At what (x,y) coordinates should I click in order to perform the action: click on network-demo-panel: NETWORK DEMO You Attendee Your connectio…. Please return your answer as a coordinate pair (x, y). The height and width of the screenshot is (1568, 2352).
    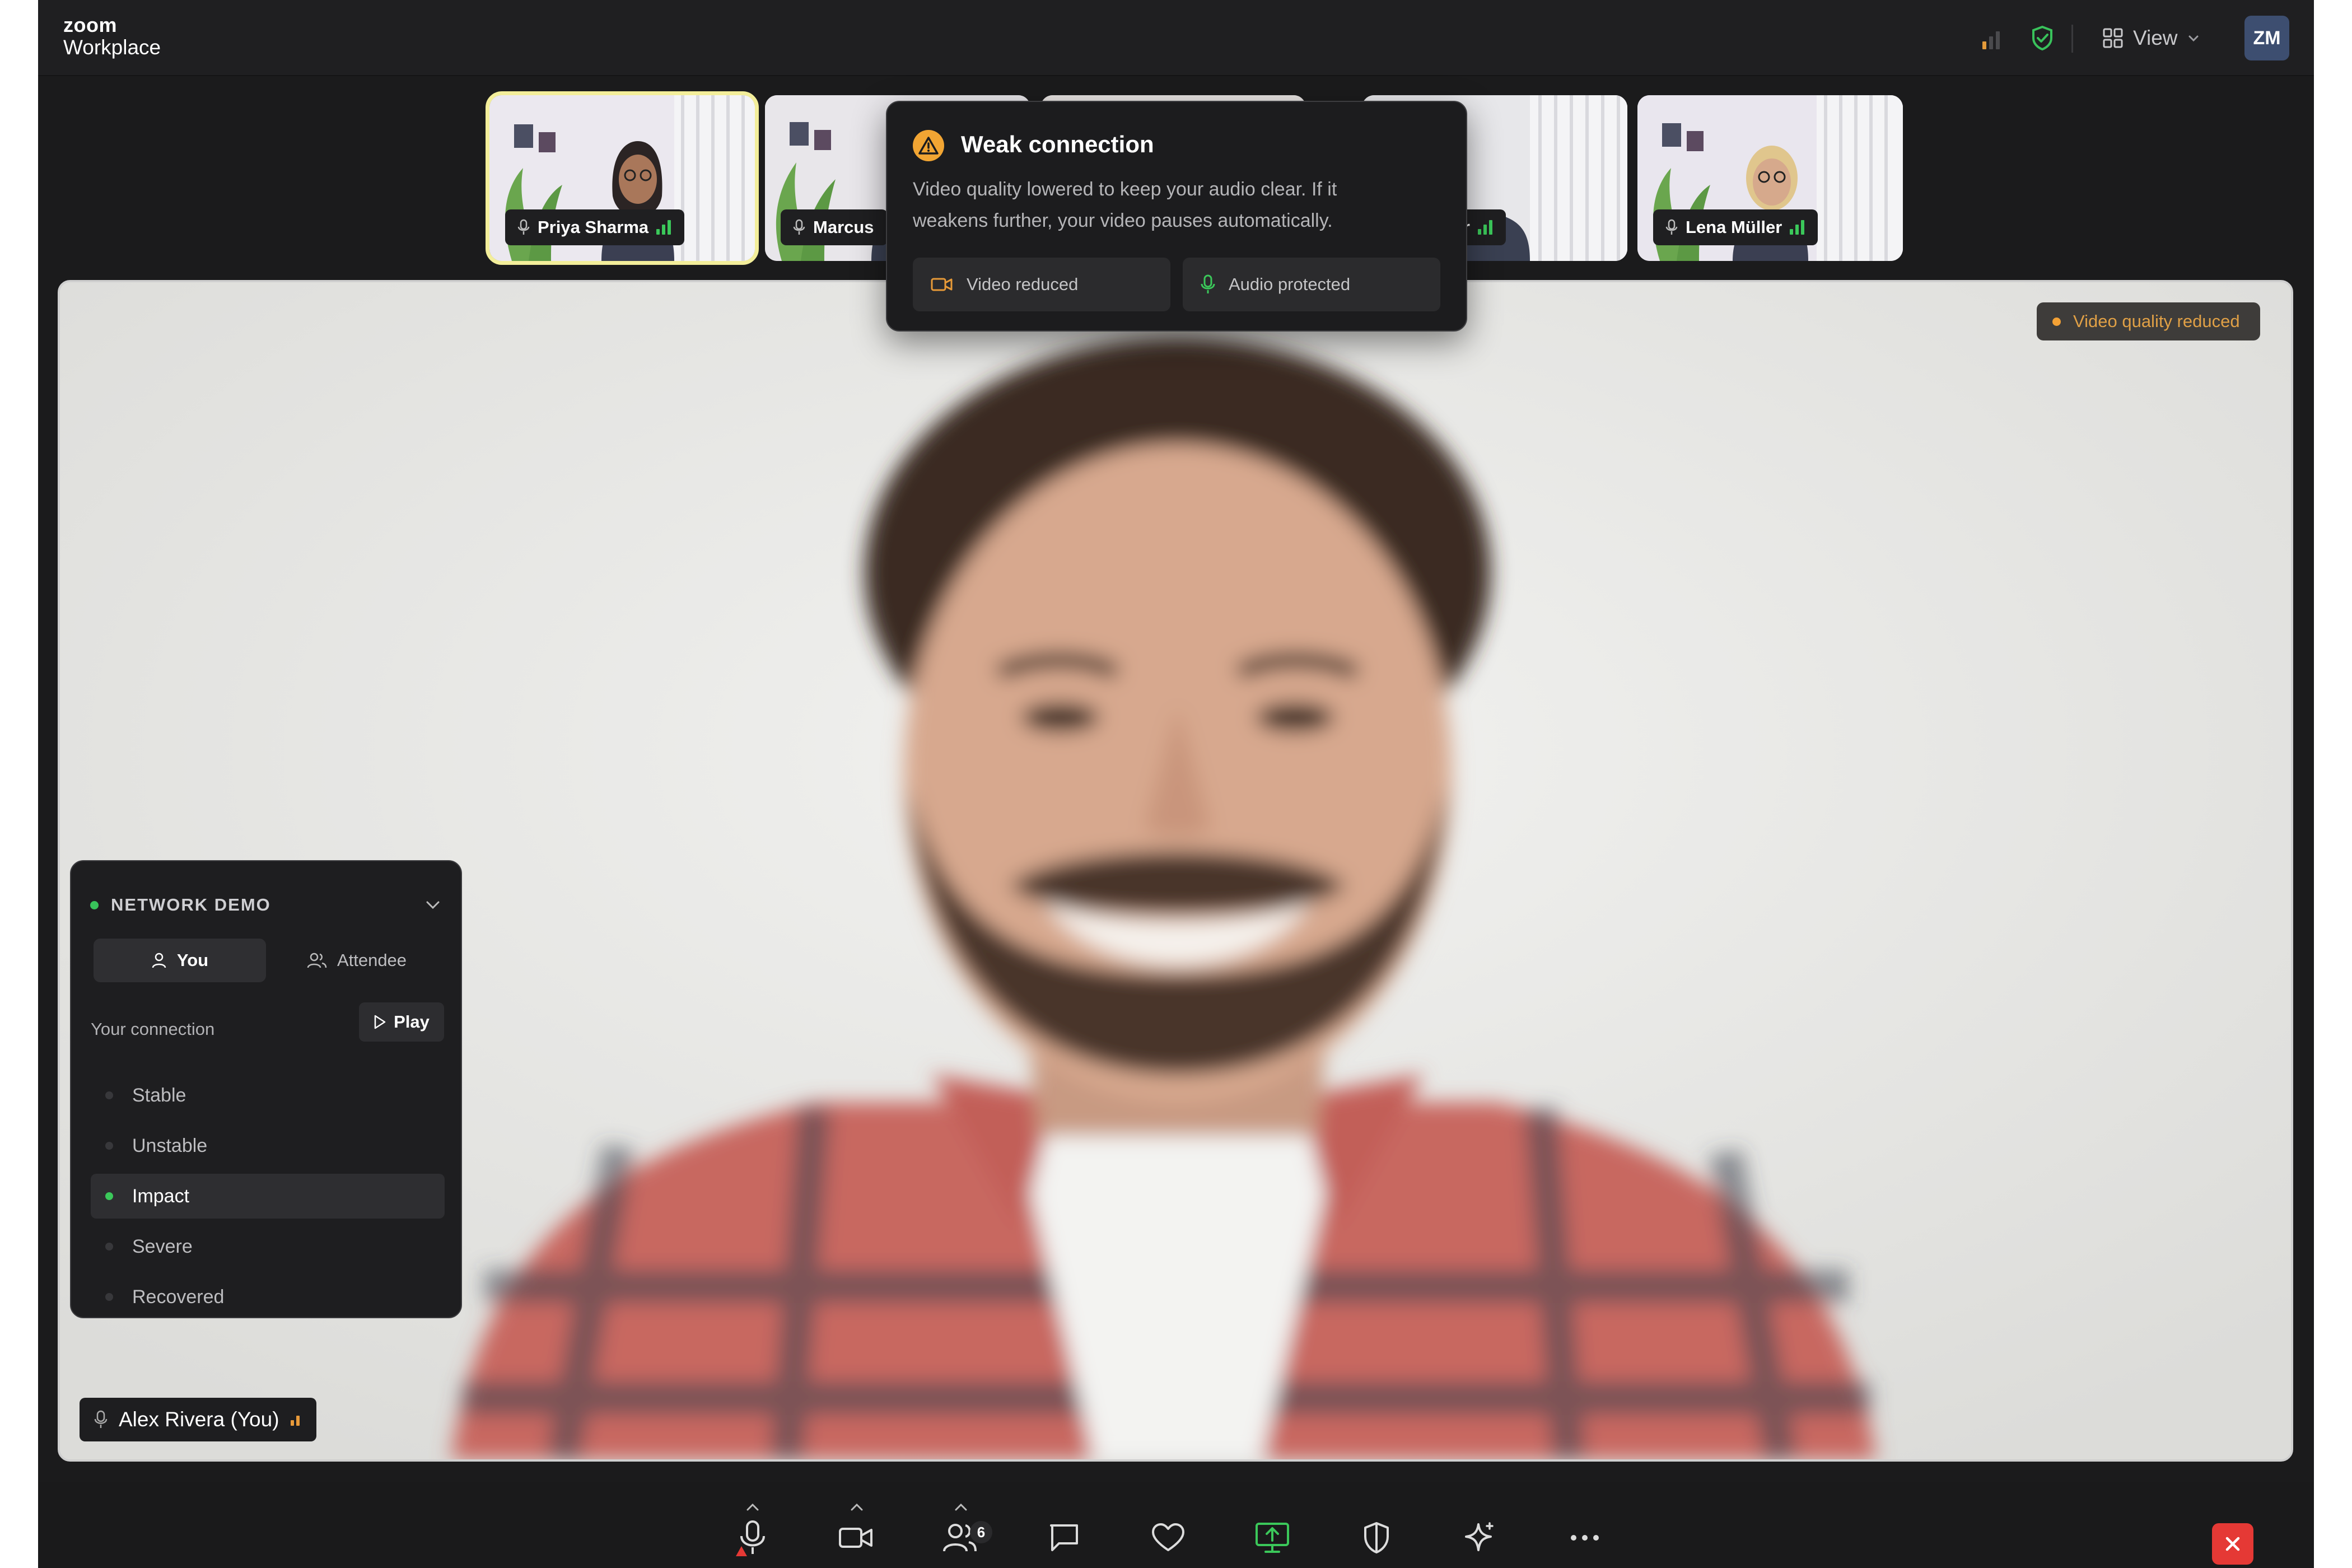
    Looking at the image, I should click on (266, 1089).